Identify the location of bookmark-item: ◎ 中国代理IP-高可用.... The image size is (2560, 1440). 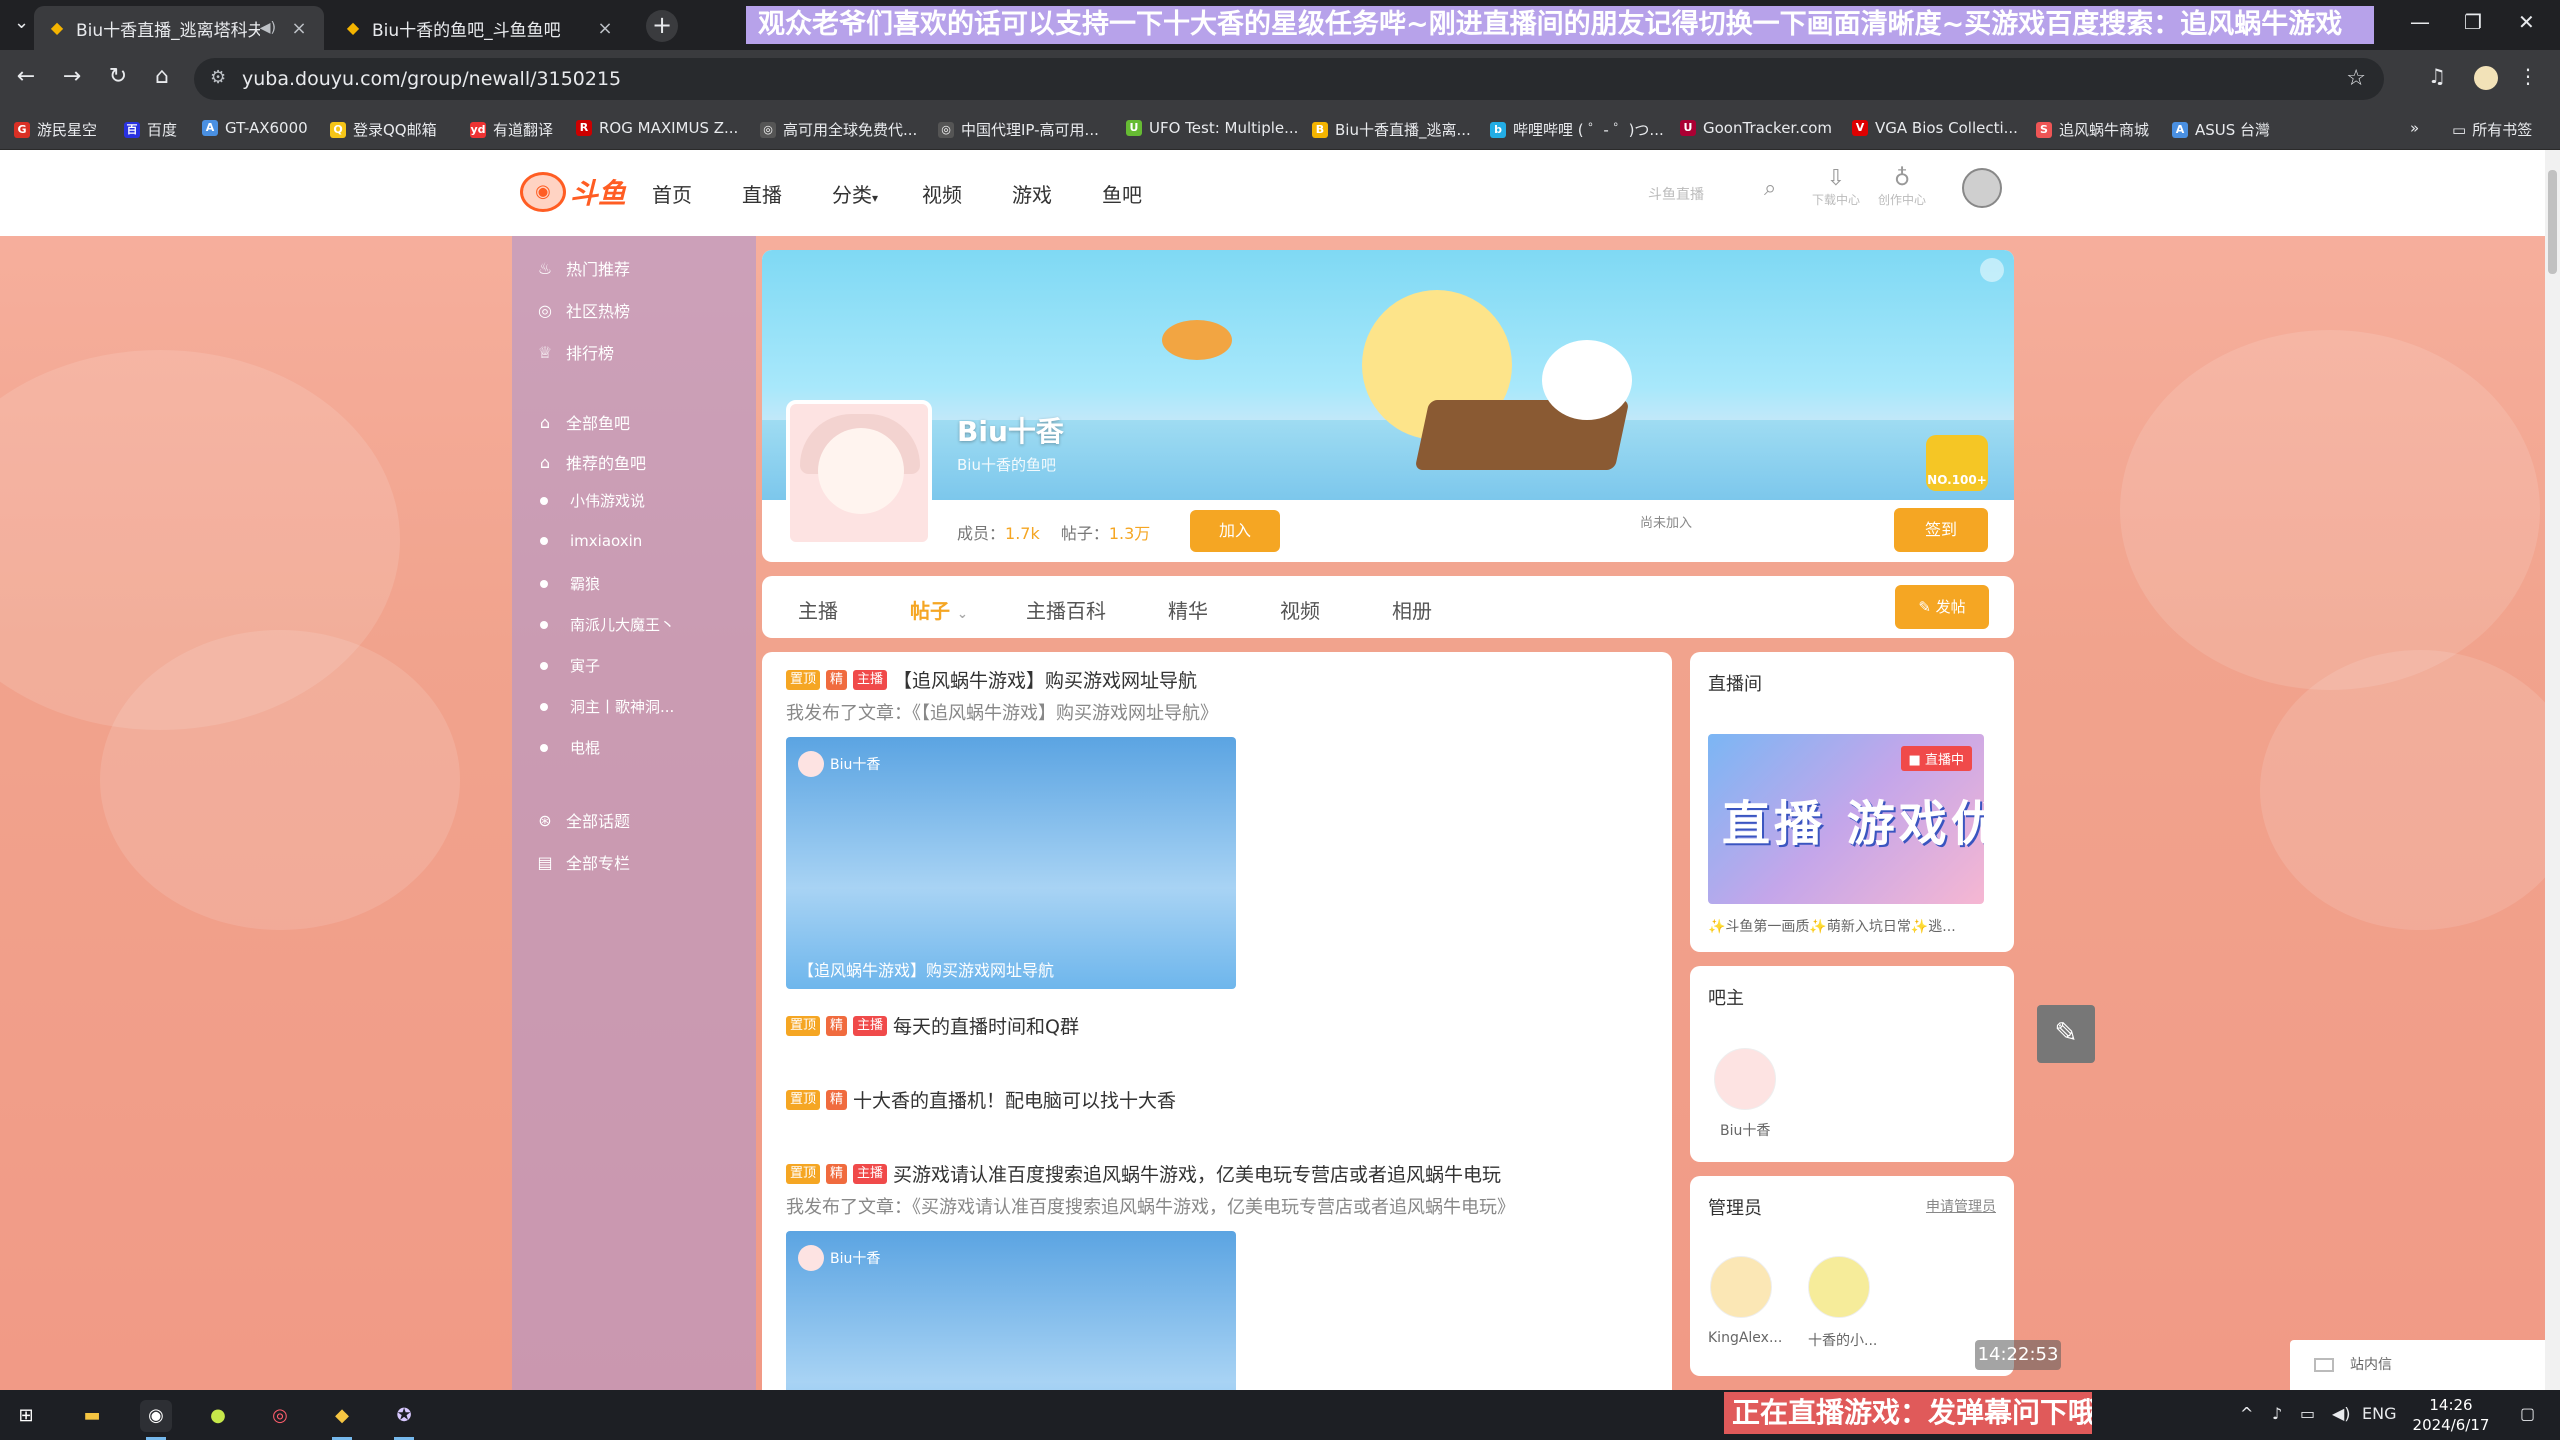
(1018, 129).